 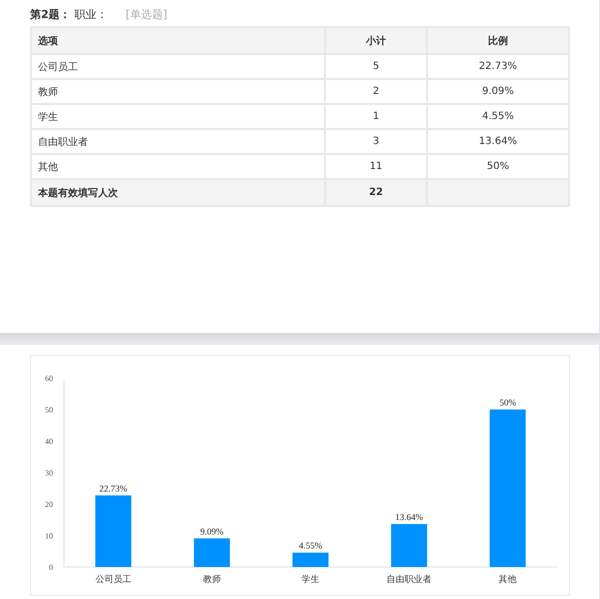 What do you see at coordinates (376, 40) in the screenshot?
I see `column-header: 小计` at bounding box center [376, 40].